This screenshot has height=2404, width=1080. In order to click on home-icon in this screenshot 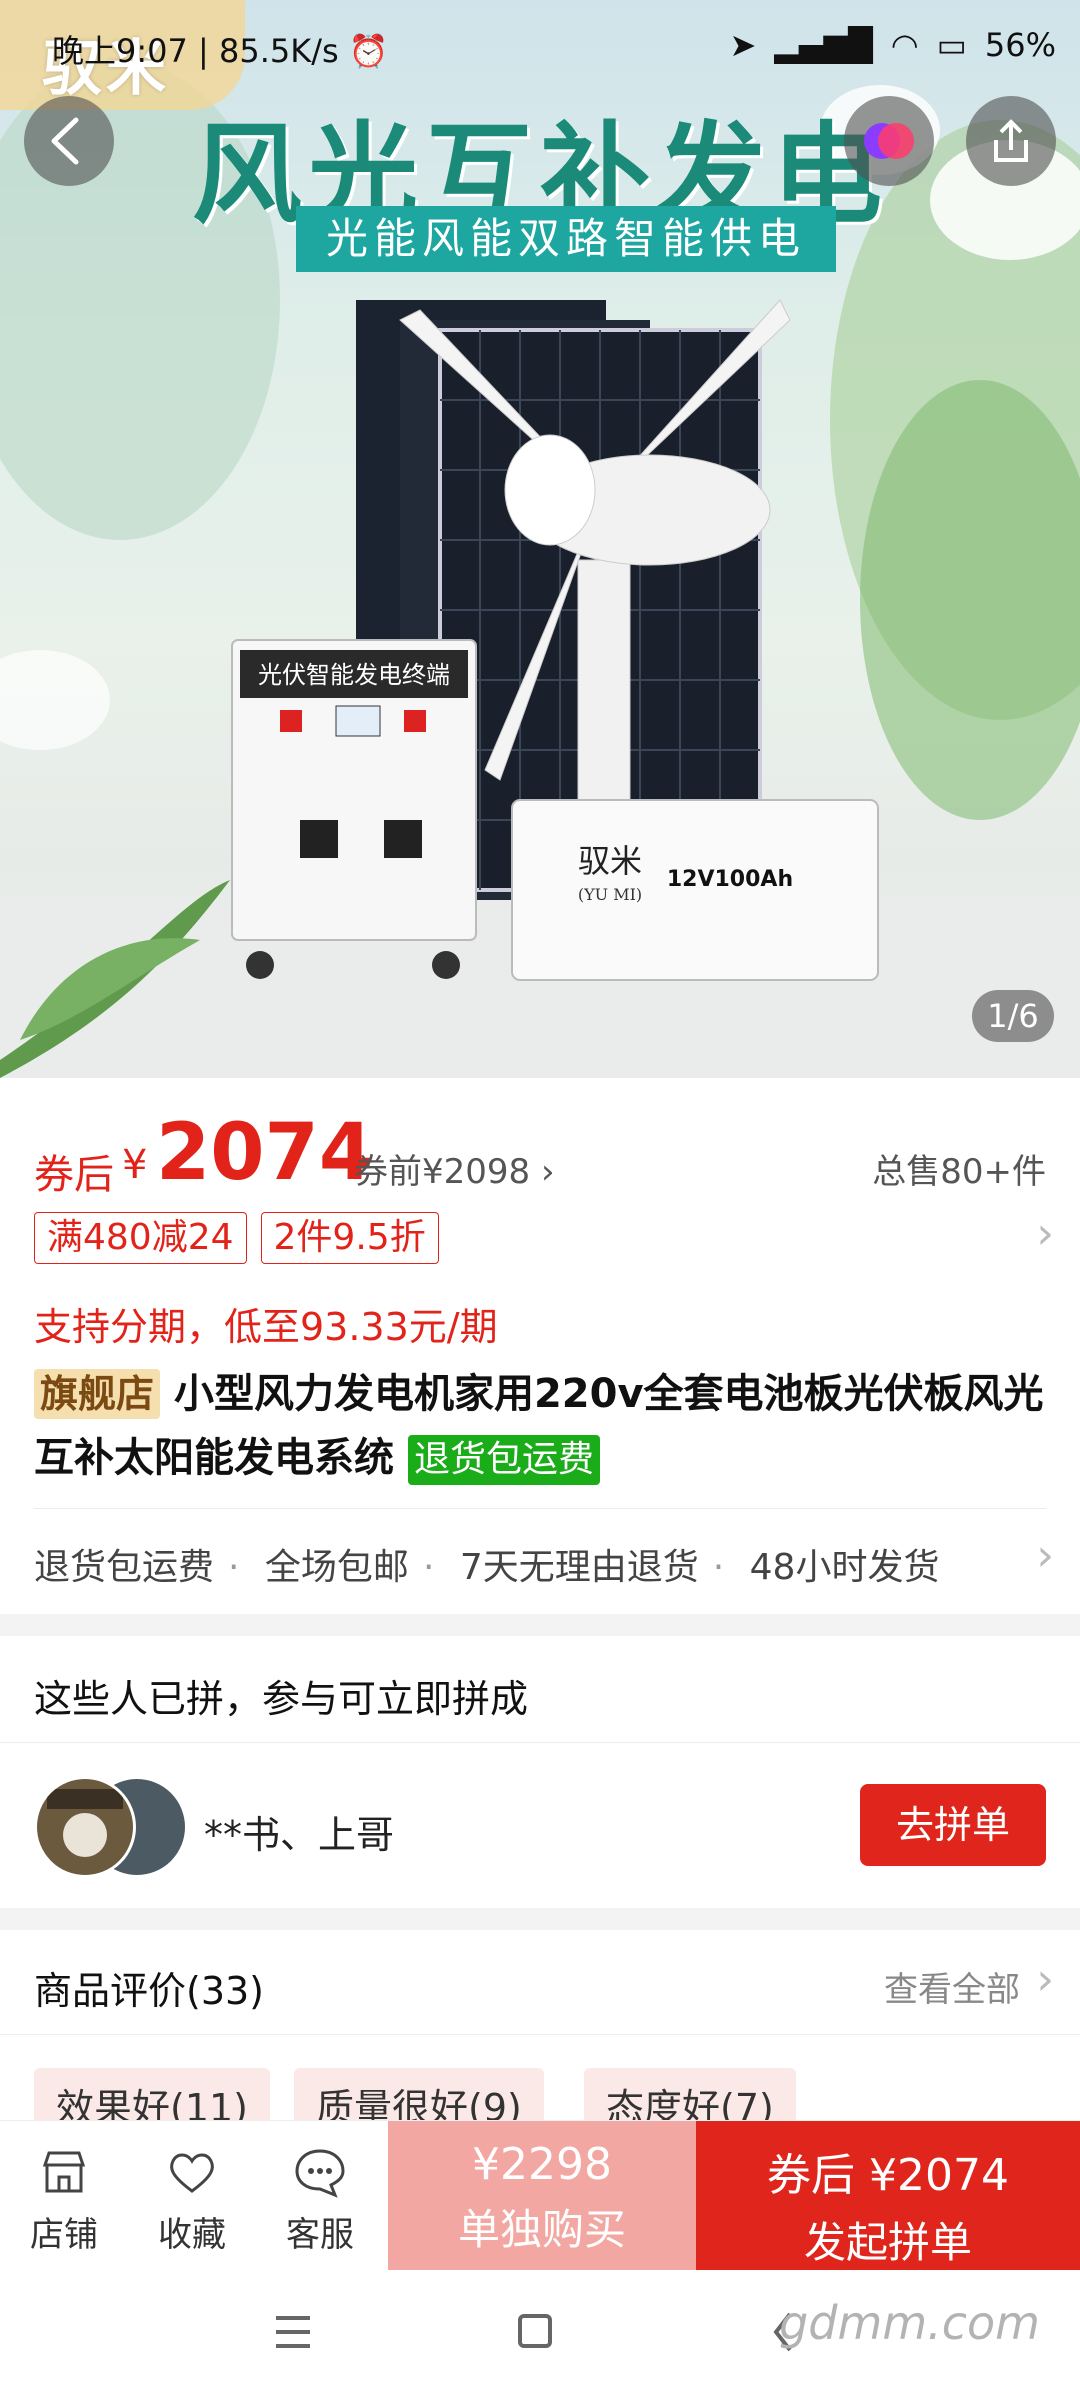, I will do `click(535, 2331)`.